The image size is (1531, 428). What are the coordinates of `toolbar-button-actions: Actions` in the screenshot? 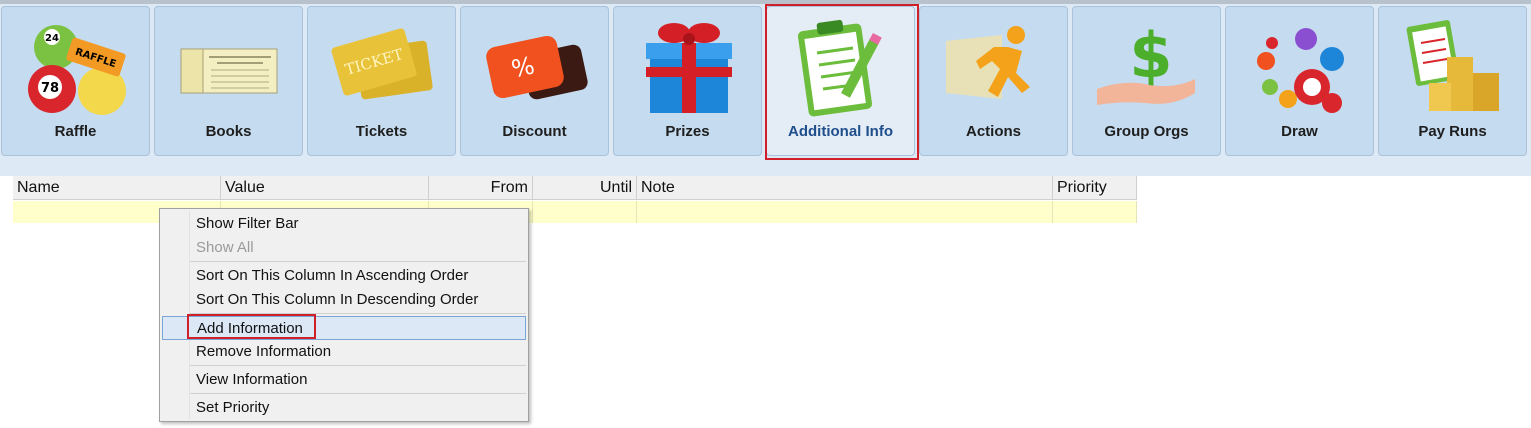 It's located at (993, 81).